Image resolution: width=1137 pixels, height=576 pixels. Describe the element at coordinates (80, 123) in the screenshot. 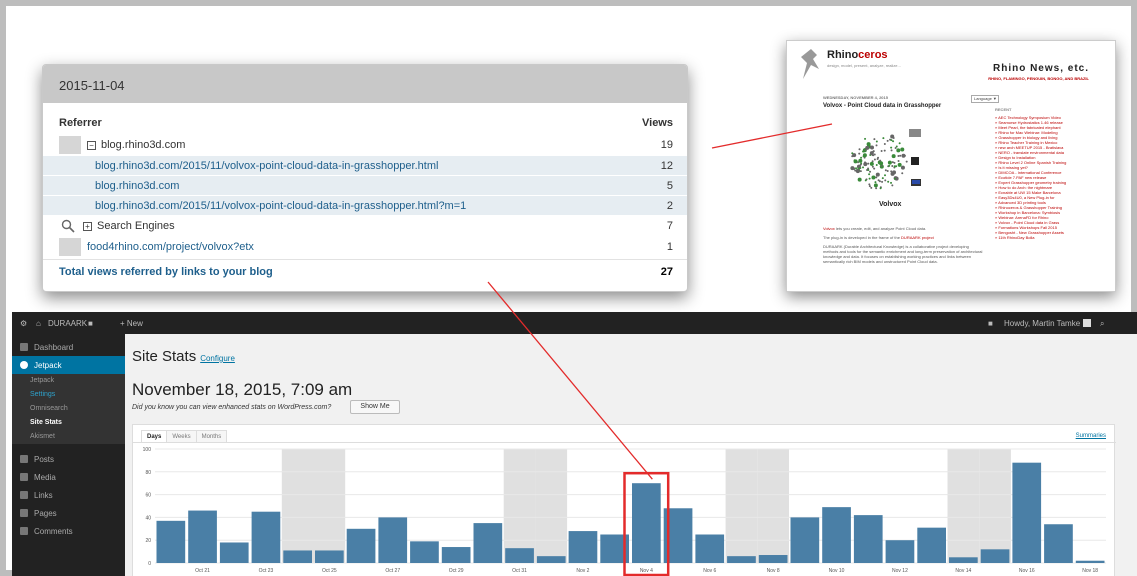

I see `referrer-col-label: Referrer` at that location.